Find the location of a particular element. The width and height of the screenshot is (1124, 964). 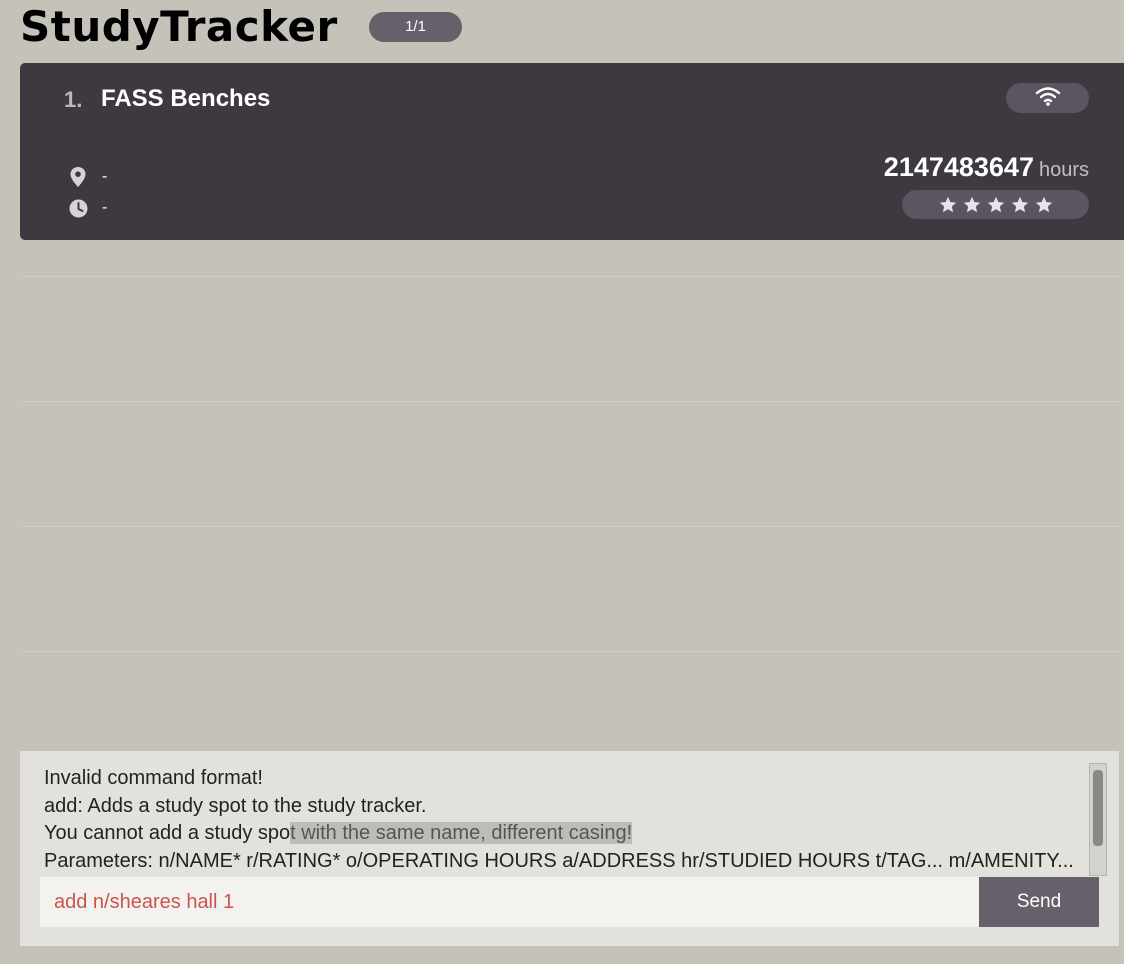

result-text-plain: You cannot add a study spo is located at coordinates (167, 833).